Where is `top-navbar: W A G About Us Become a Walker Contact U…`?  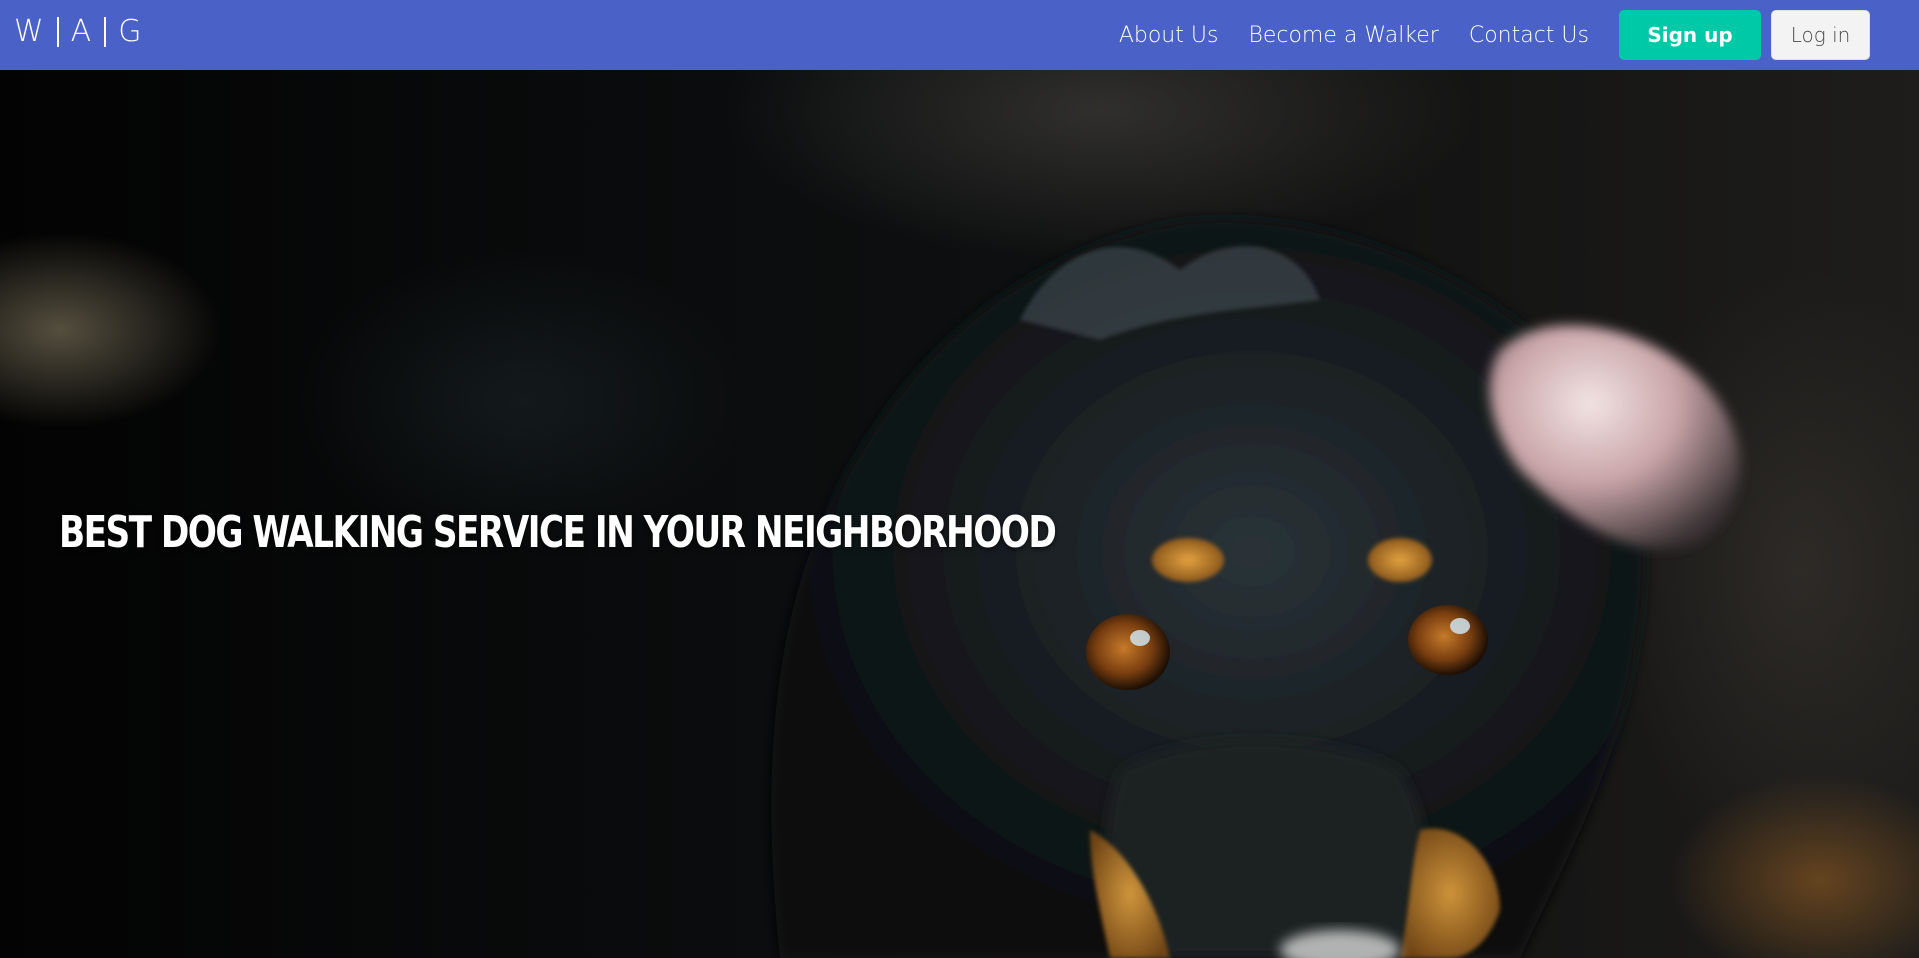 top-navbar: W A G About Us Become a Walker Contact U… is located at coordinates (959, 35).